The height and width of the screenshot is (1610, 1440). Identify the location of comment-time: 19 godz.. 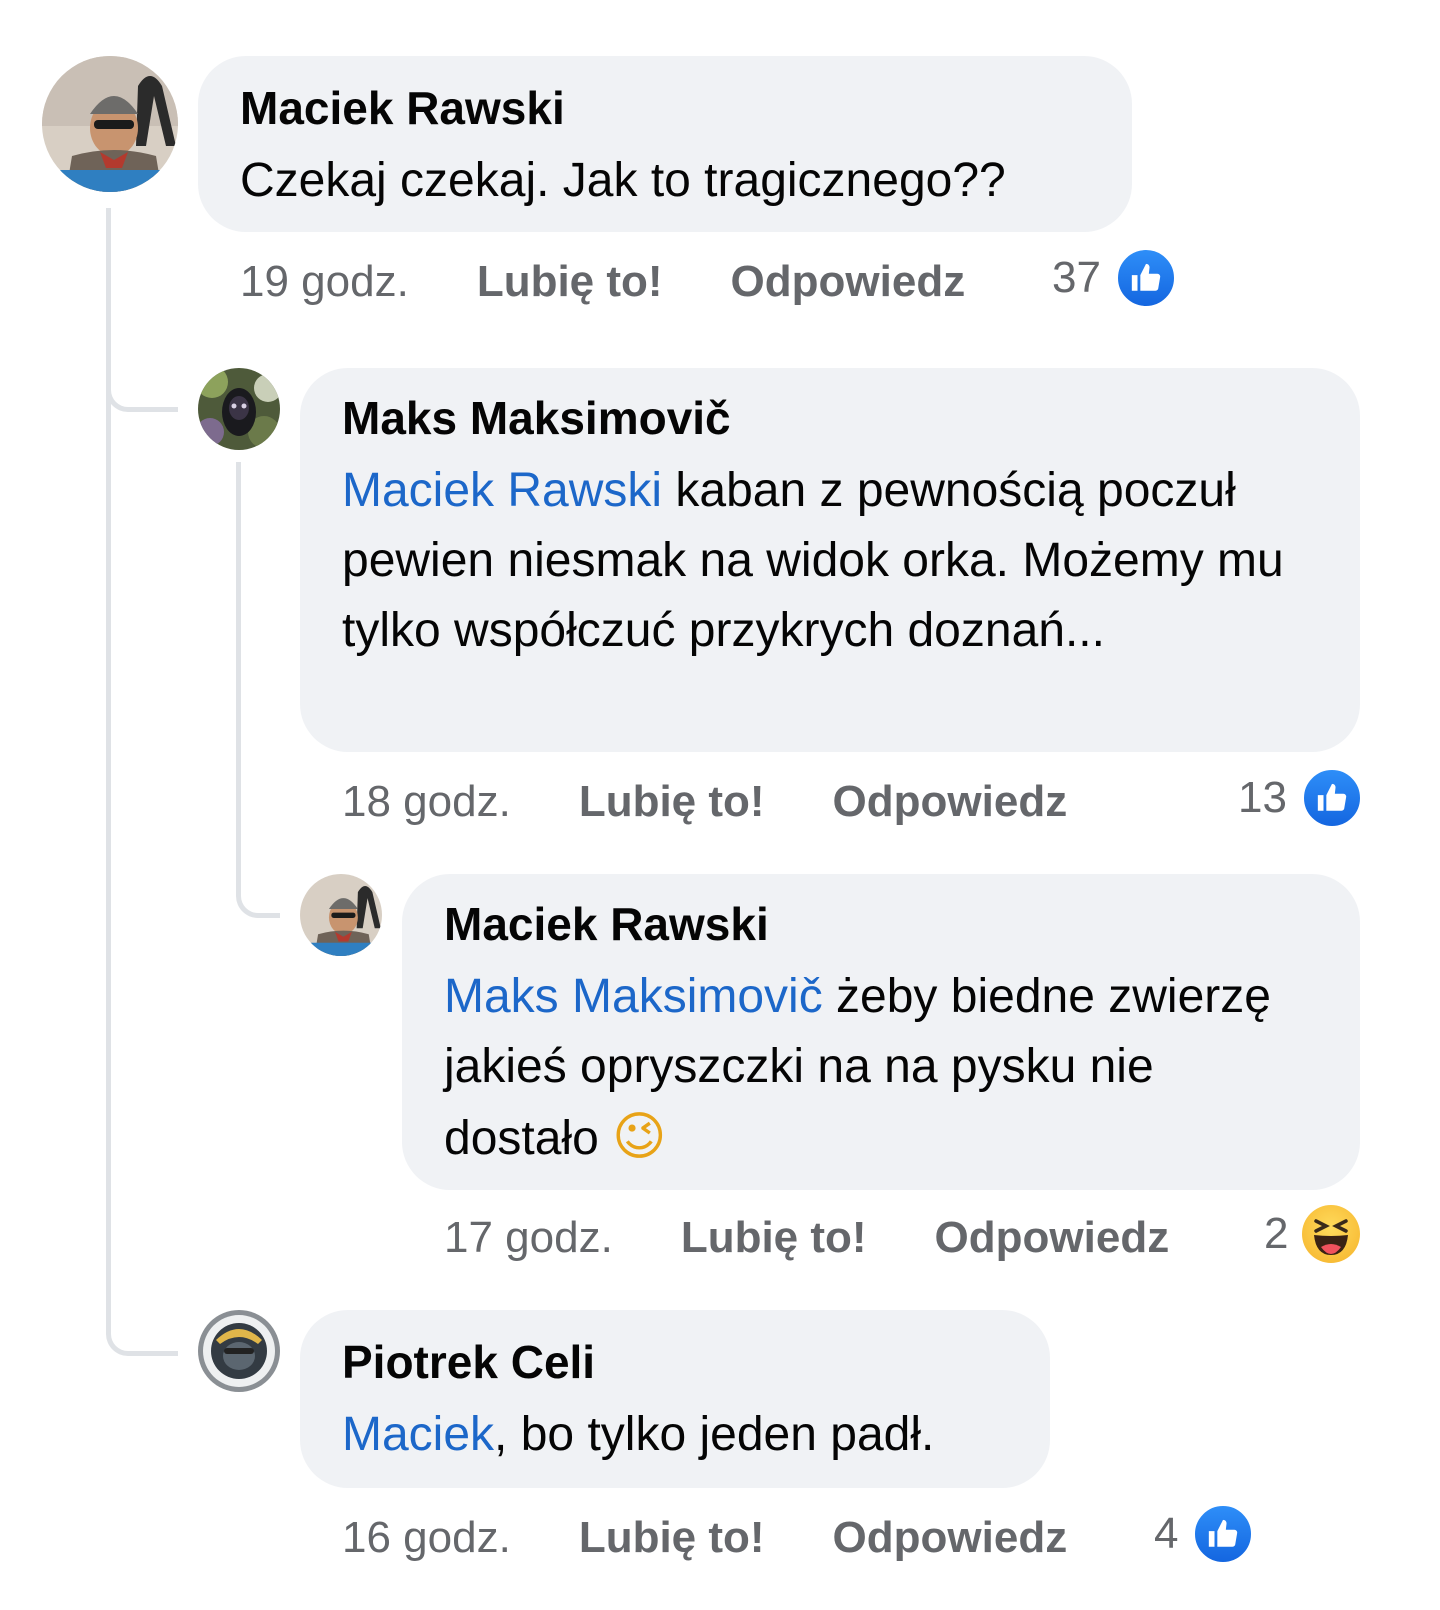
(324, 282).